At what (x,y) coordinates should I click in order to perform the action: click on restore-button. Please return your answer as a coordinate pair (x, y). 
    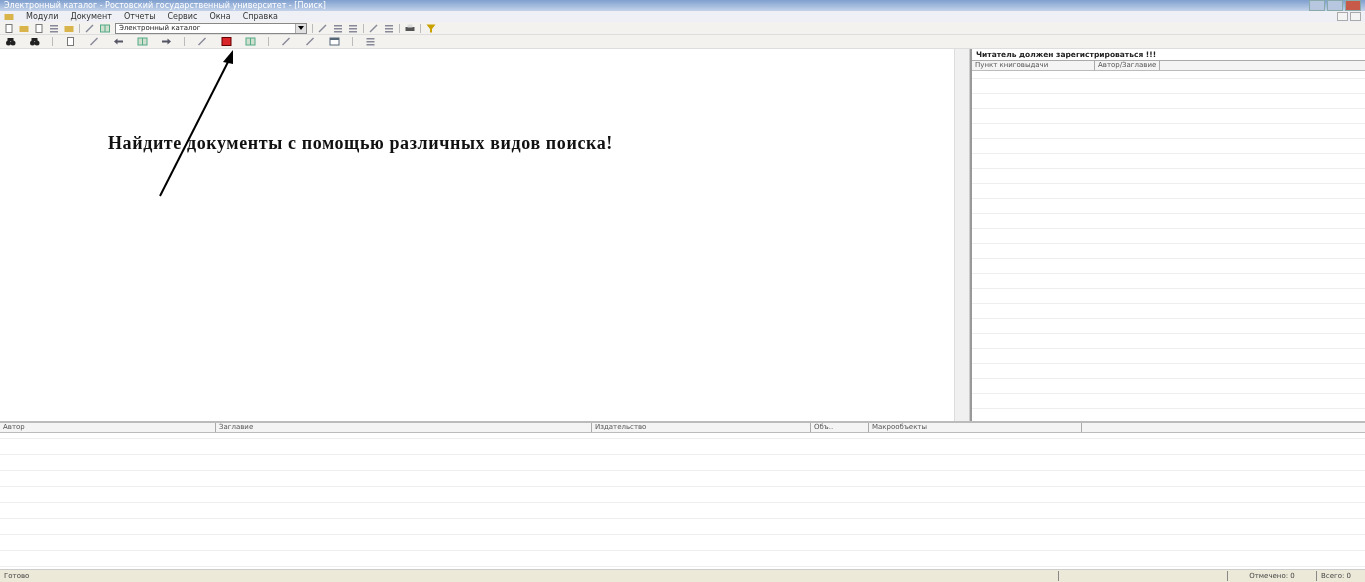
    Looking at the image, I should click on (1355, 16).